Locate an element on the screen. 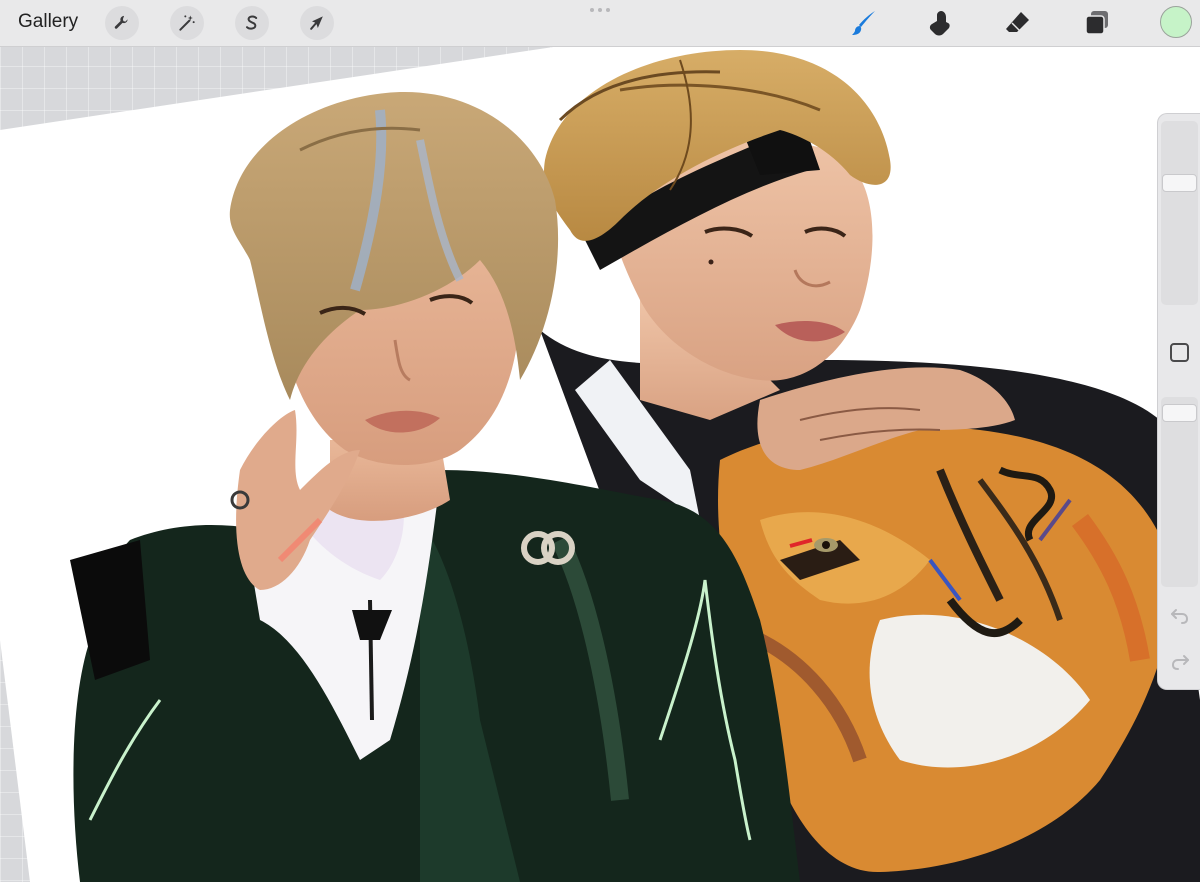  erase-tool-button is located at coordinates (1018, 23).